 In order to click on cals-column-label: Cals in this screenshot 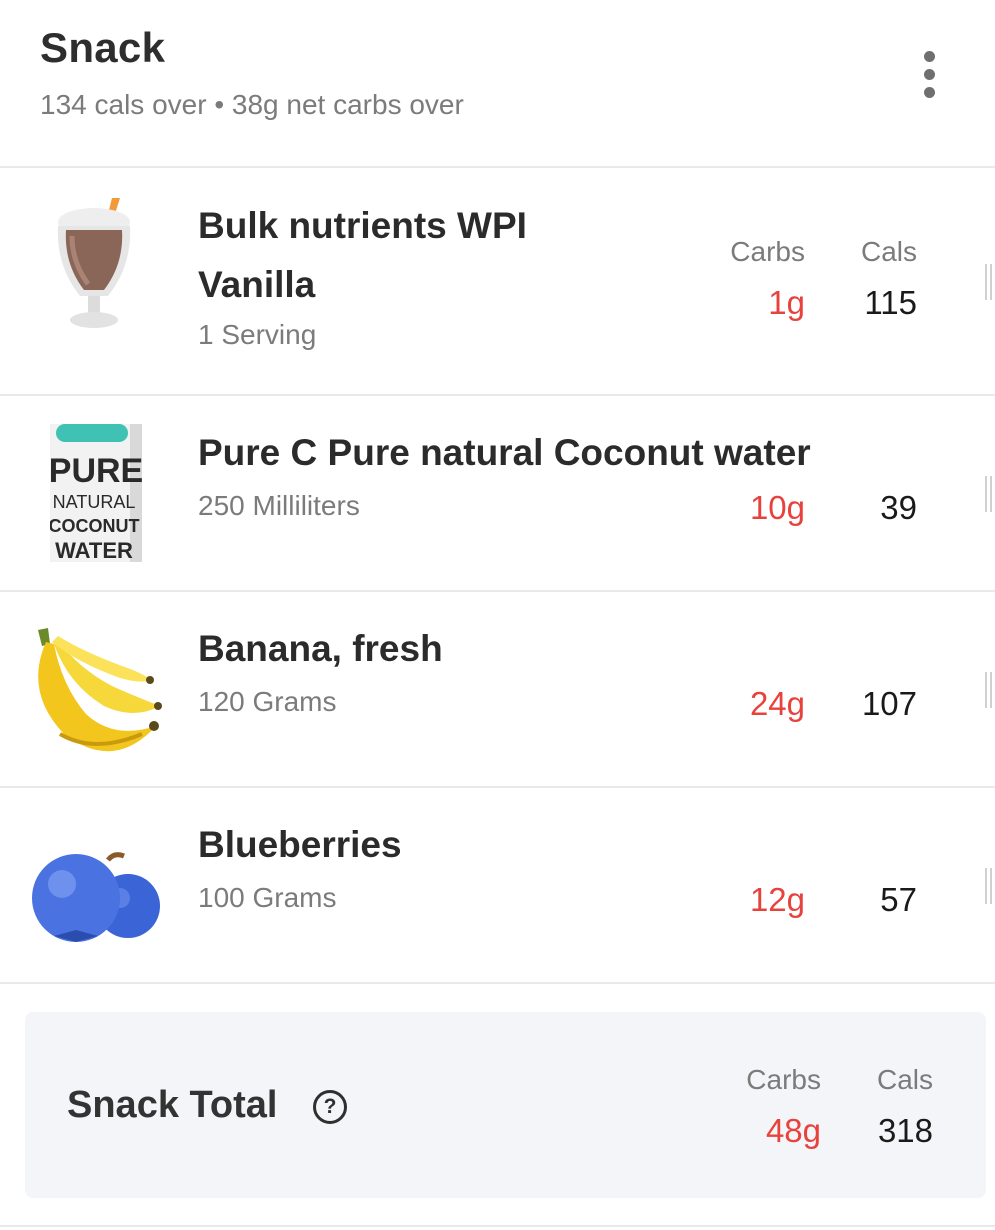, I will do `click(888, 251)`.